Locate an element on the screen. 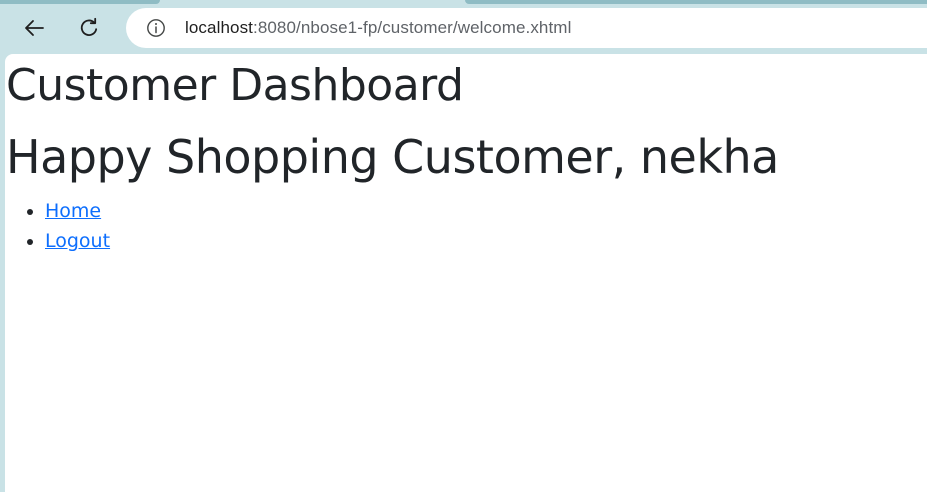 The image size is (927, 492). nav-item-home: Home is located at coordinates (77, 211).